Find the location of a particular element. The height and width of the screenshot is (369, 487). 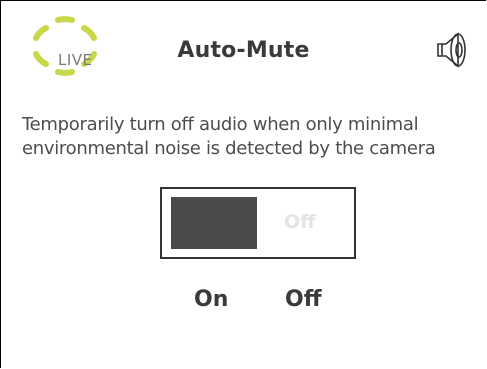

toggle-thumb is located at coordinates (214, 223).